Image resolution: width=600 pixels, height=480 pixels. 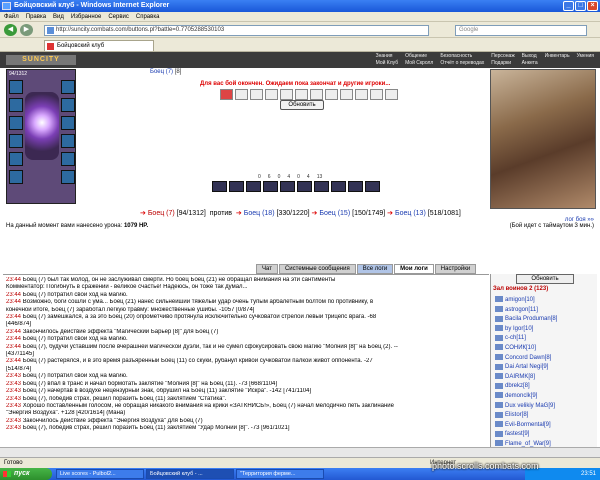 What do you see at coordinates (387, 56) in the screenshot?
I see `nav-knowledge: Знания` at bounding box center [387, 56].